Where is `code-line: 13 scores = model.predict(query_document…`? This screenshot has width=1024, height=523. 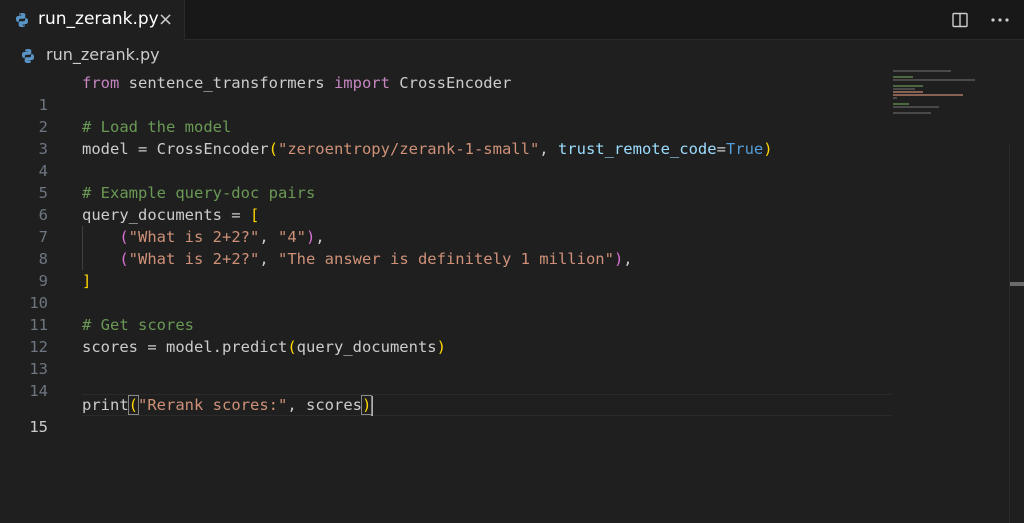 code-line: 13 scores = model.predict(query_document… is located at coordinates (450, 357).